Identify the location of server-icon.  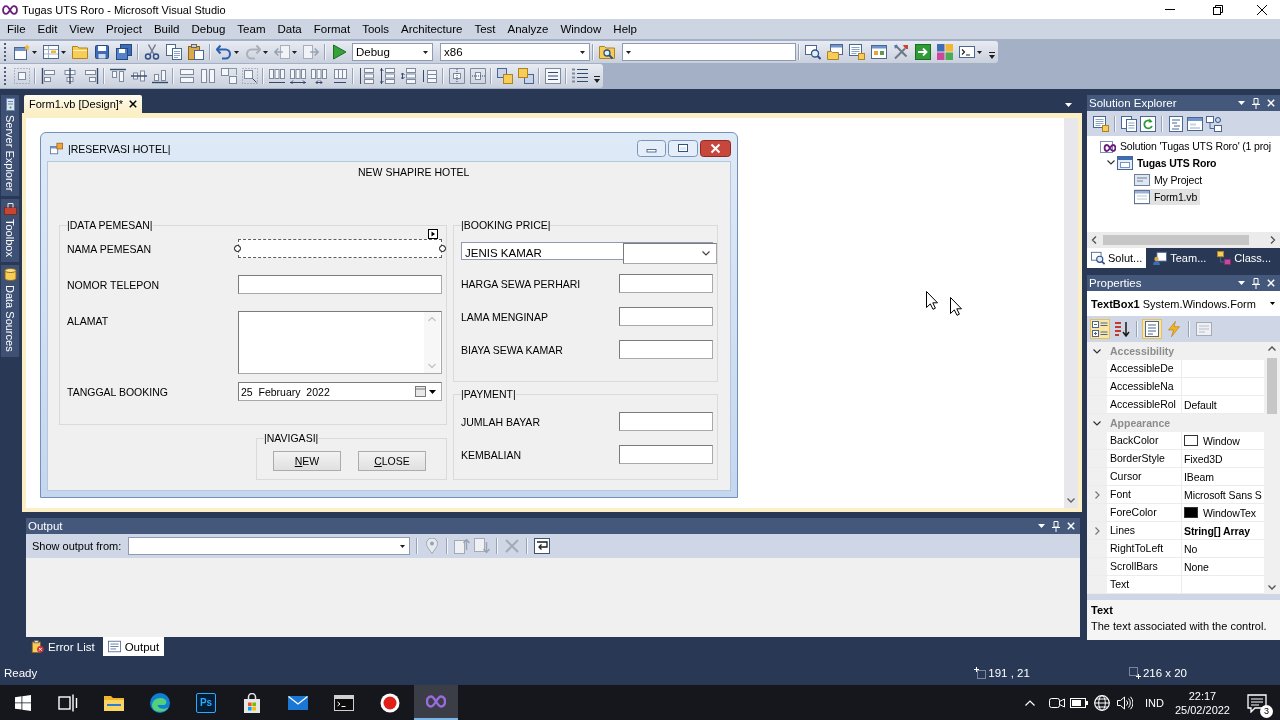
(10, 104).